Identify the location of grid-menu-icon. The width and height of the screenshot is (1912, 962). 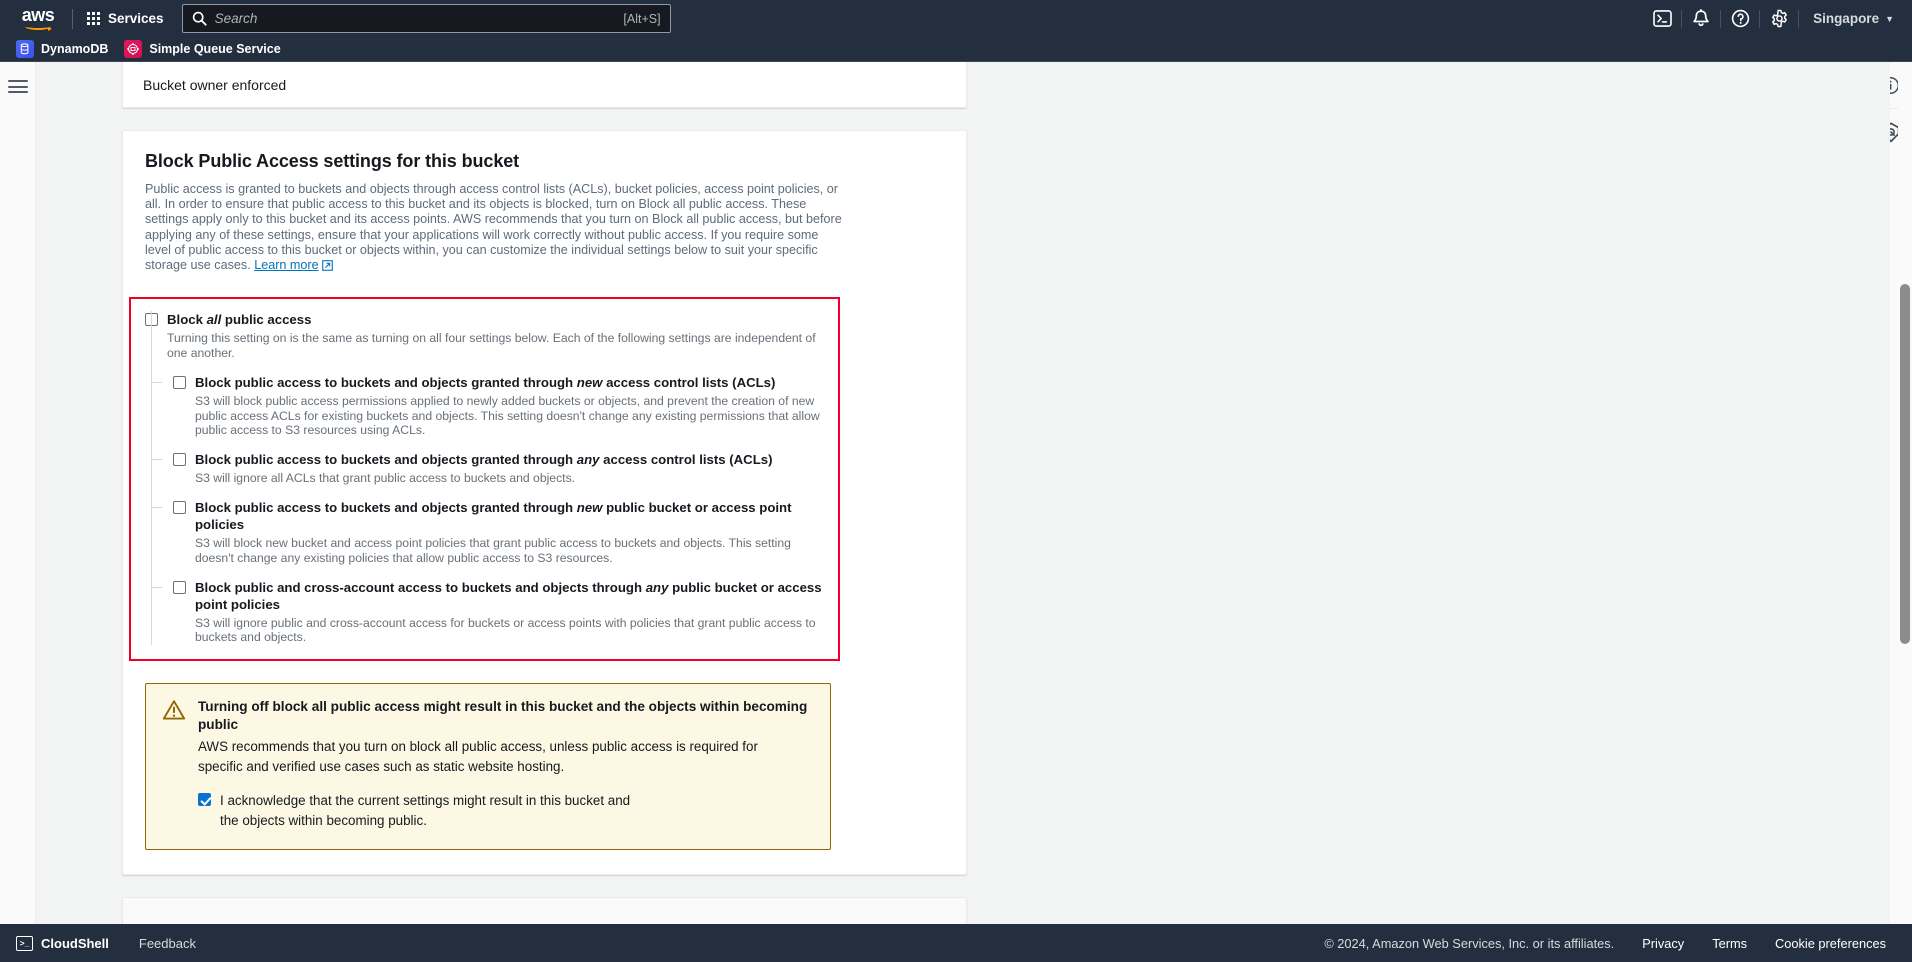
(93, 18).